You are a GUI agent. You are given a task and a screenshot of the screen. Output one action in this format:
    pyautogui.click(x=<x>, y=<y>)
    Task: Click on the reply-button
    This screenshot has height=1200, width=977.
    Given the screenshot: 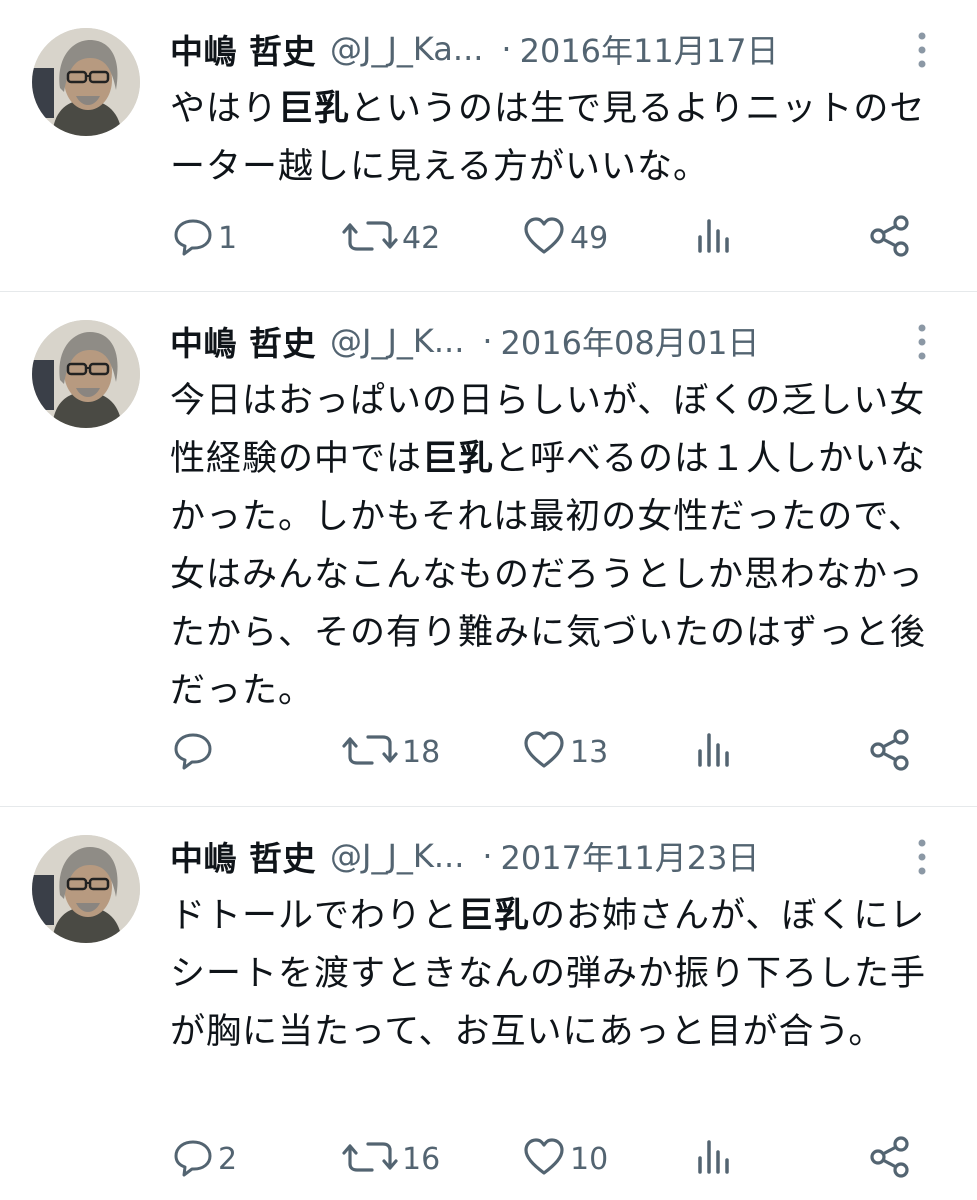 What is the action you would take?
    pyautogui.click(x=195, y=752)
    